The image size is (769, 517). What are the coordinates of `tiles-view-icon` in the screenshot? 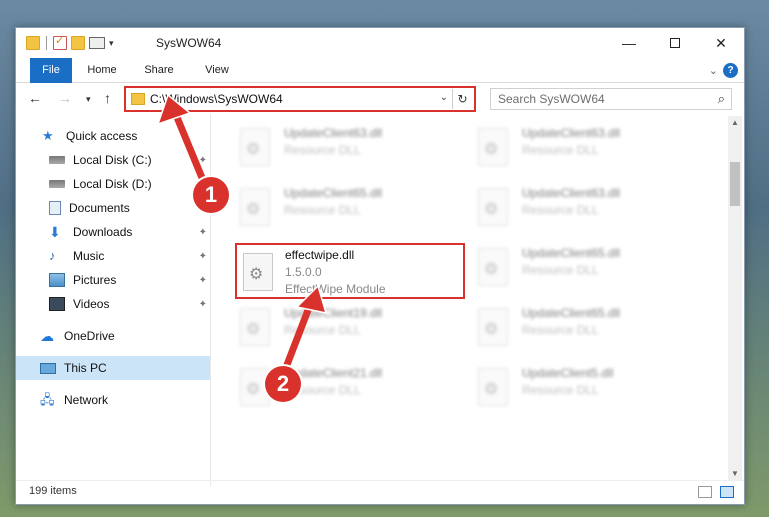 It's located at (727, 492).